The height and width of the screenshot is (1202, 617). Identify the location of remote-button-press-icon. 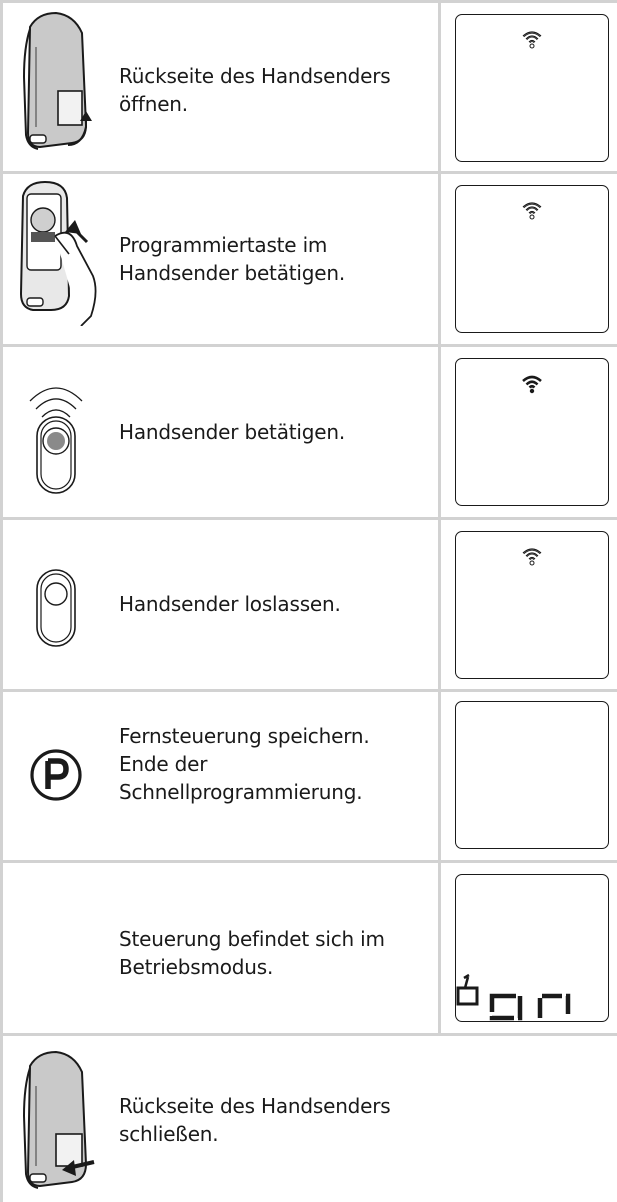
(56, 437).